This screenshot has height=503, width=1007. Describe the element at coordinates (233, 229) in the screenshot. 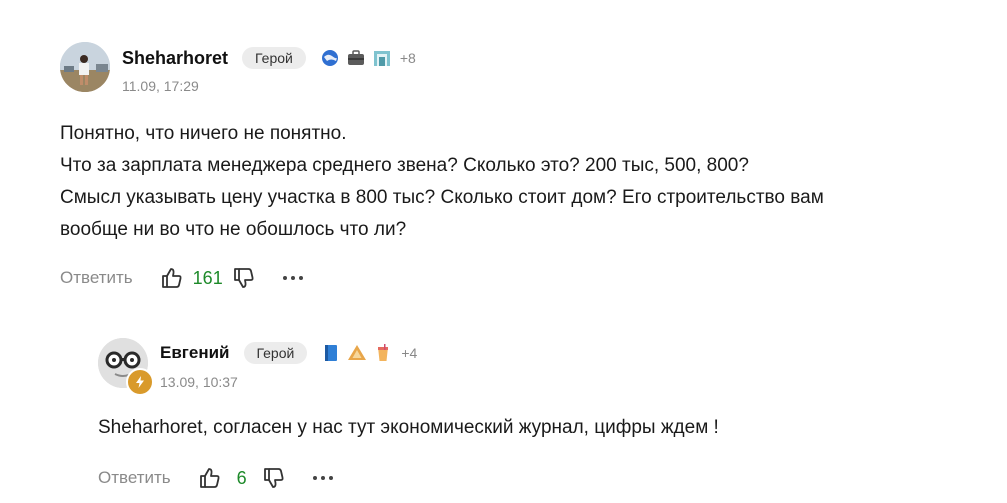

I see `comment-text-line: вообще ни во что не обошлось что ли?` at that location.